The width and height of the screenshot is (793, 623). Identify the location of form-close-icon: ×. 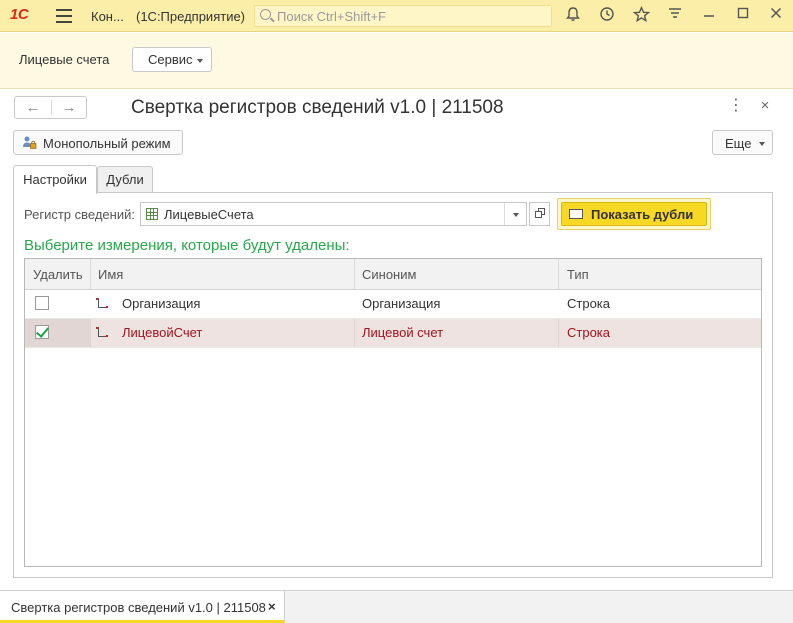
(765, 106).